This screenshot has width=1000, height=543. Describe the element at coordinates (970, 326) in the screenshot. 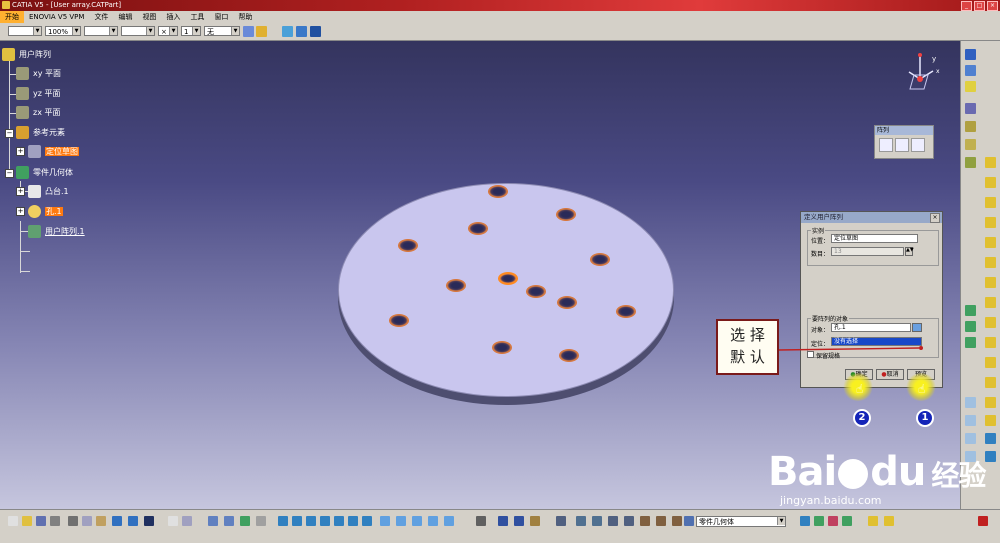

I see `shell-icon` at that location.